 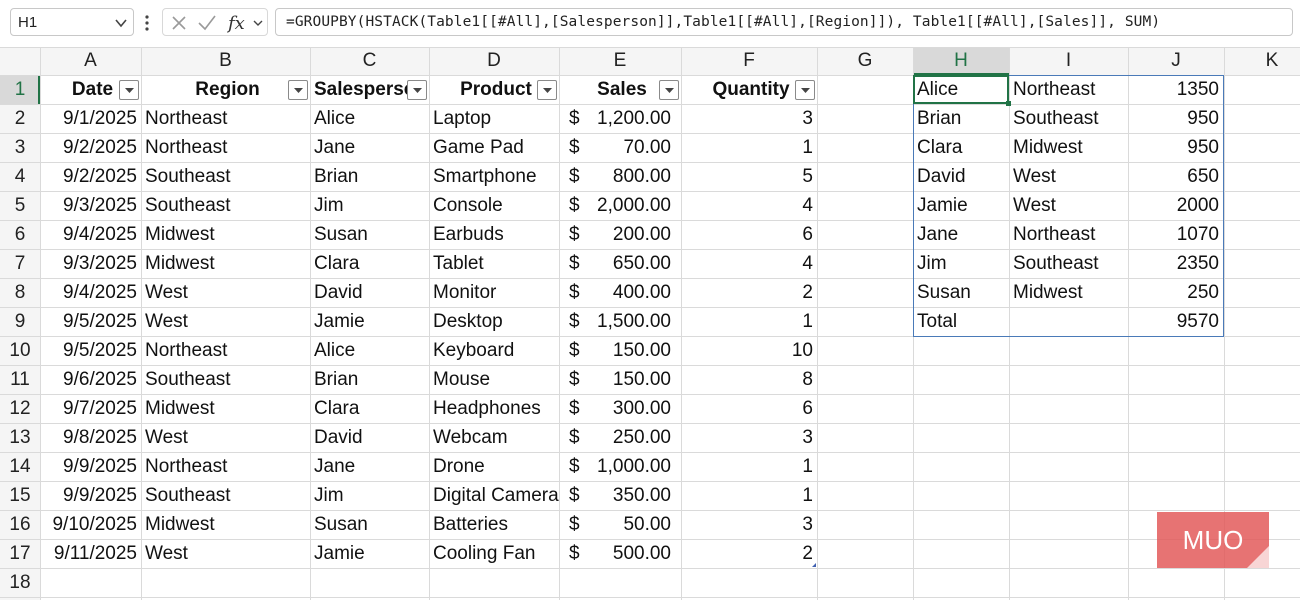 What do you see at coordinates (20, 147) in the screenshot?
I see `row-header-3: 3` at bounding box center [20, 147].